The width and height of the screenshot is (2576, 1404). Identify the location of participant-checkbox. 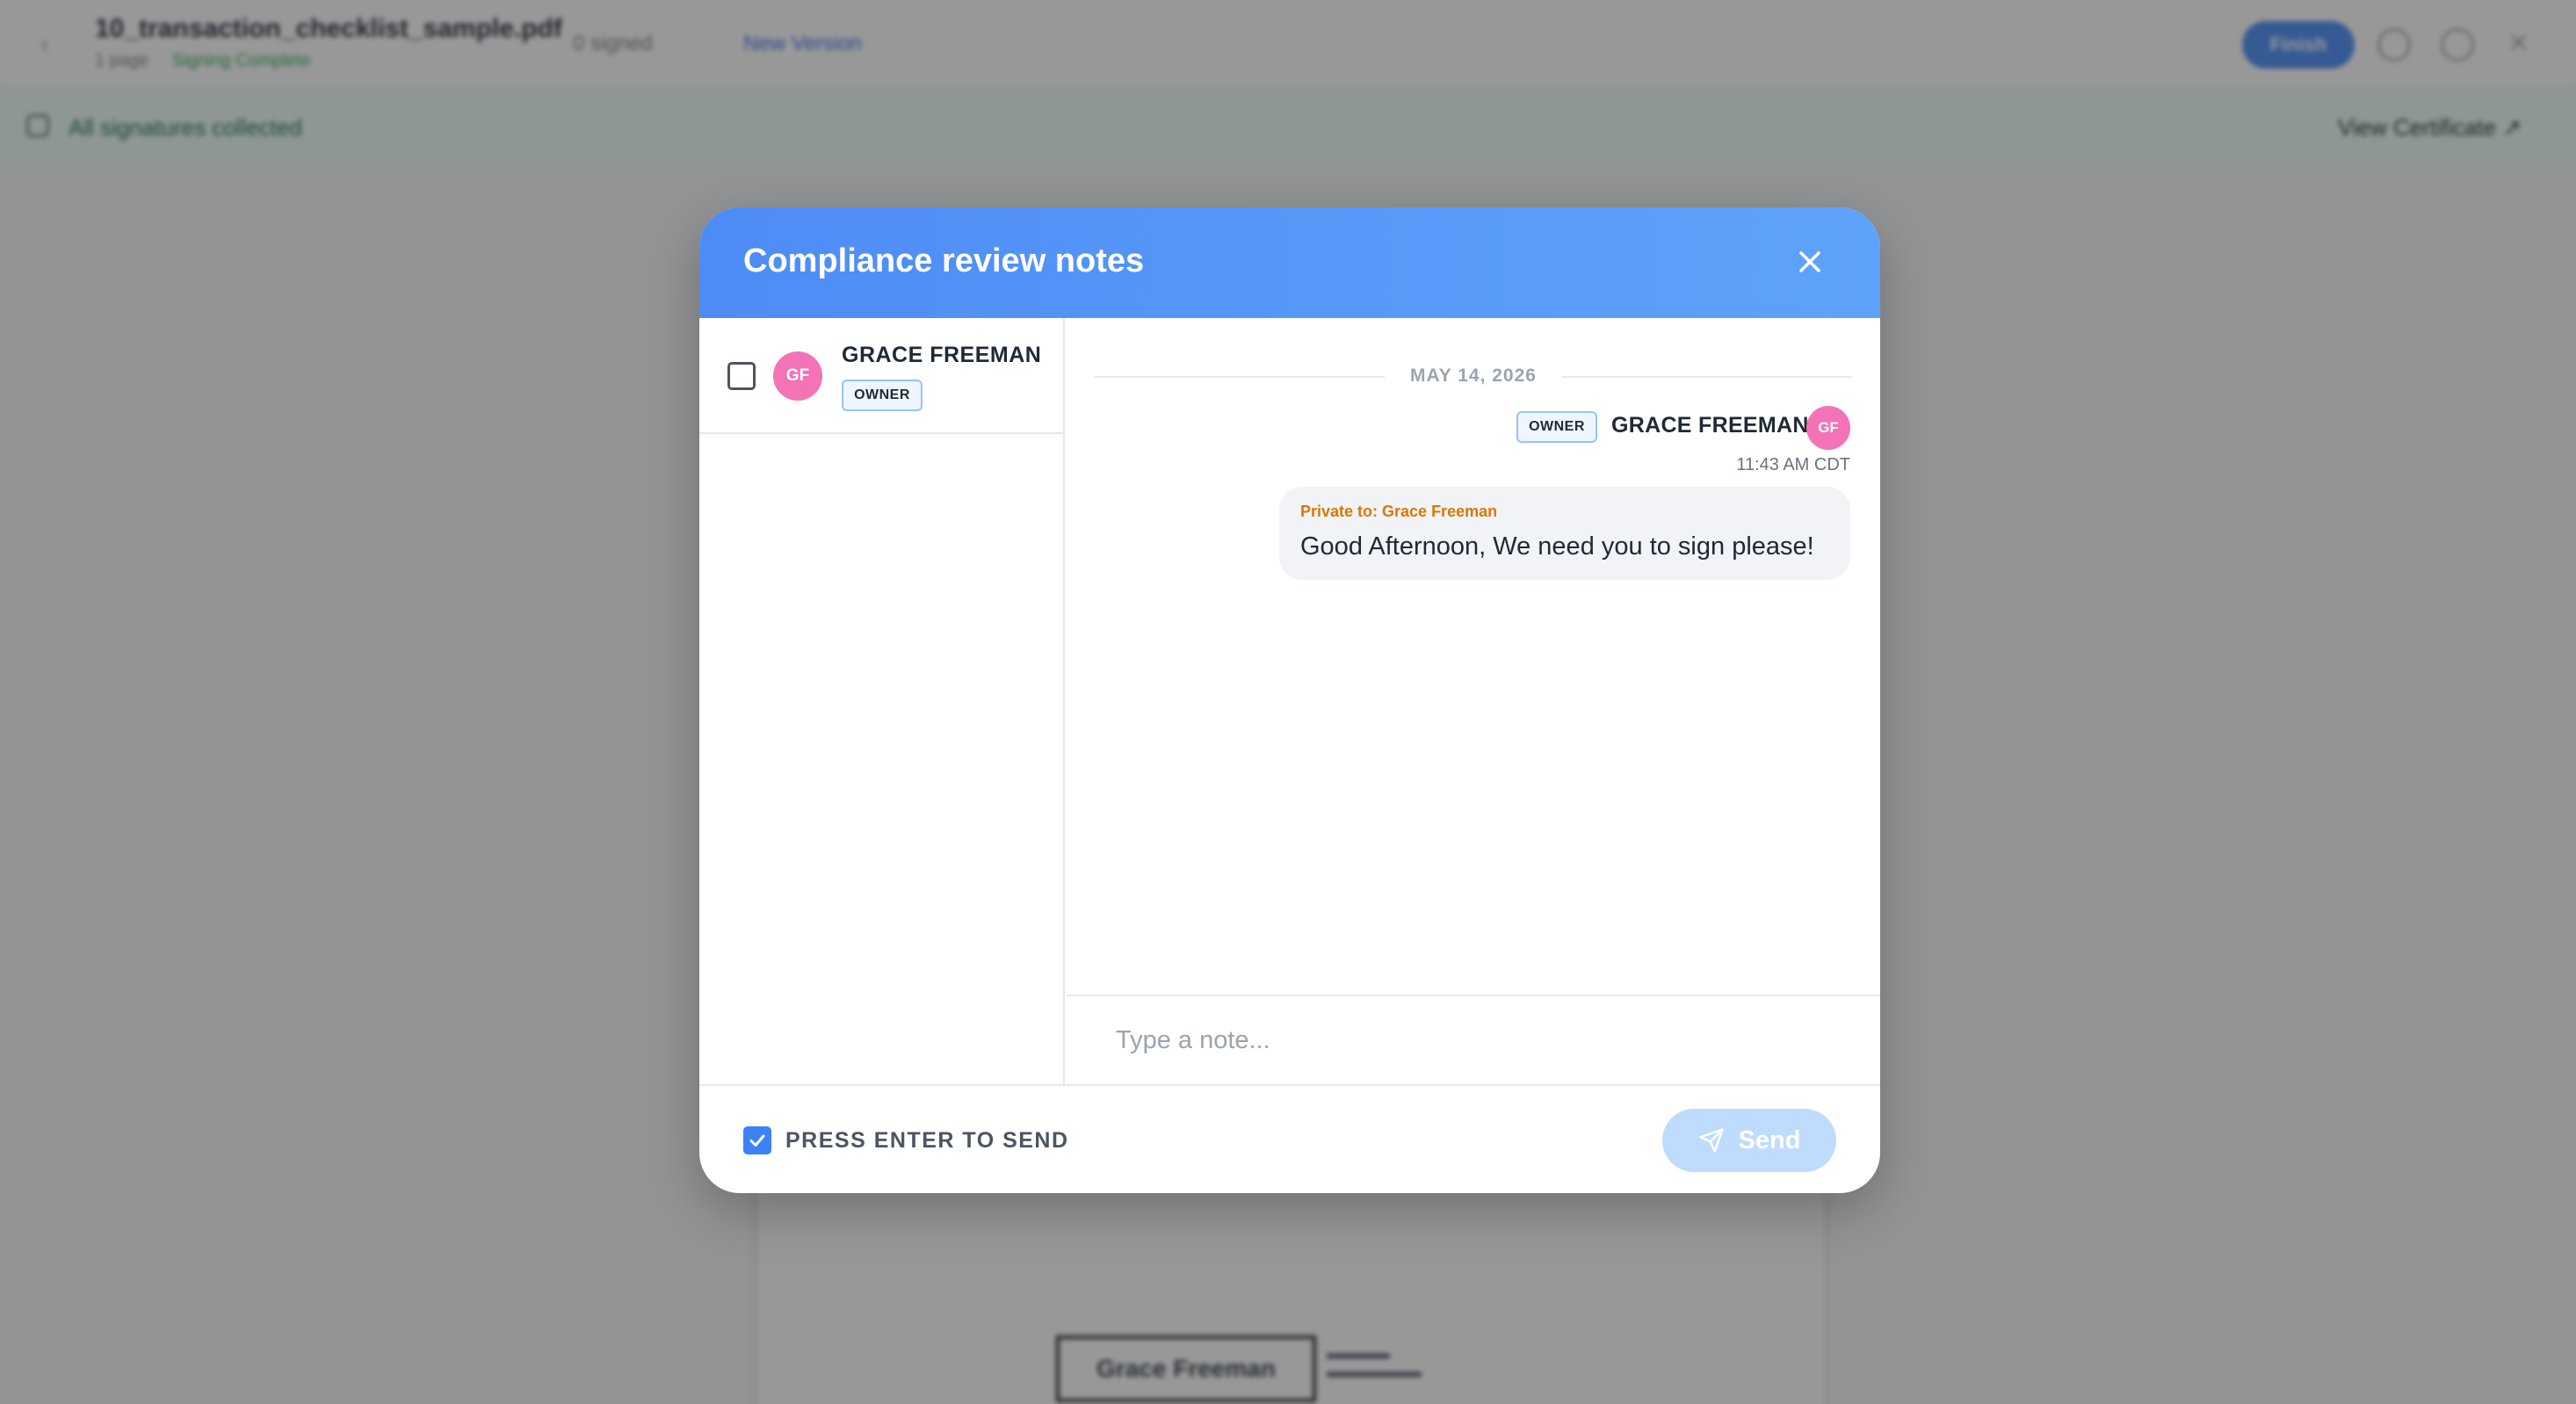
(741, 376).